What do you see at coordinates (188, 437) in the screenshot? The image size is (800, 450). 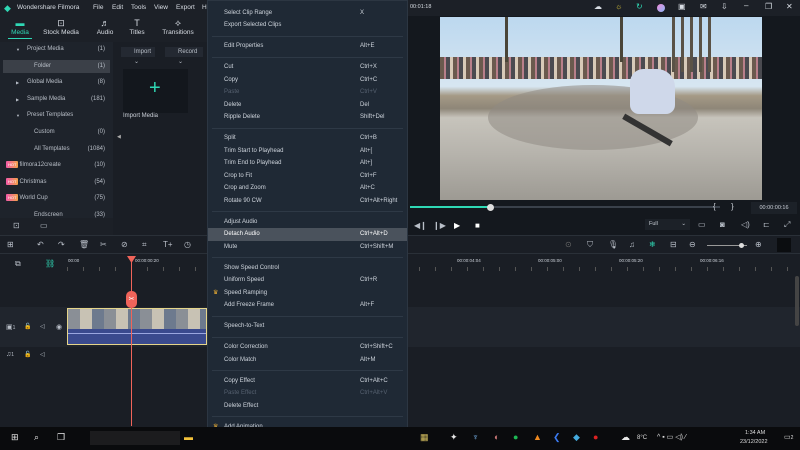 I see `file-explorer-icon: ▬` at bounding box center [188, 437].